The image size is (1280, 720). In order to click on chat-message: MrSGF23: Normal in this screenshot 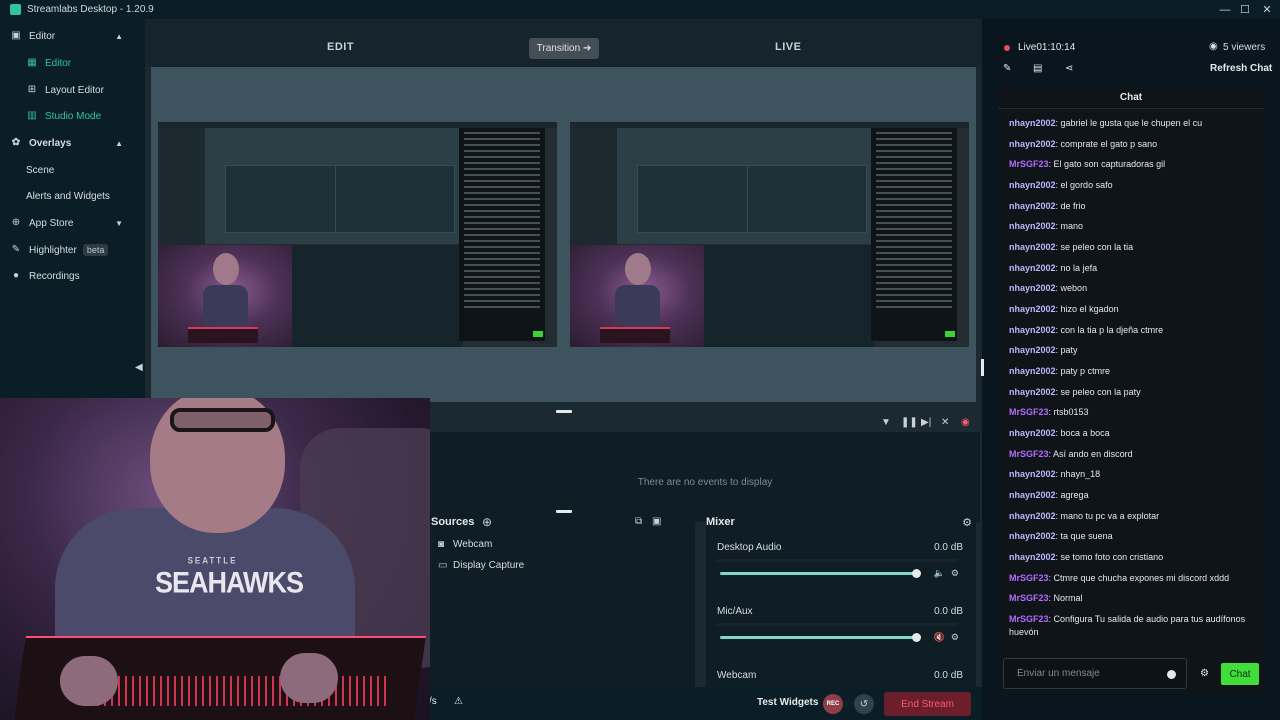, I will do `click(1134, 598)`.